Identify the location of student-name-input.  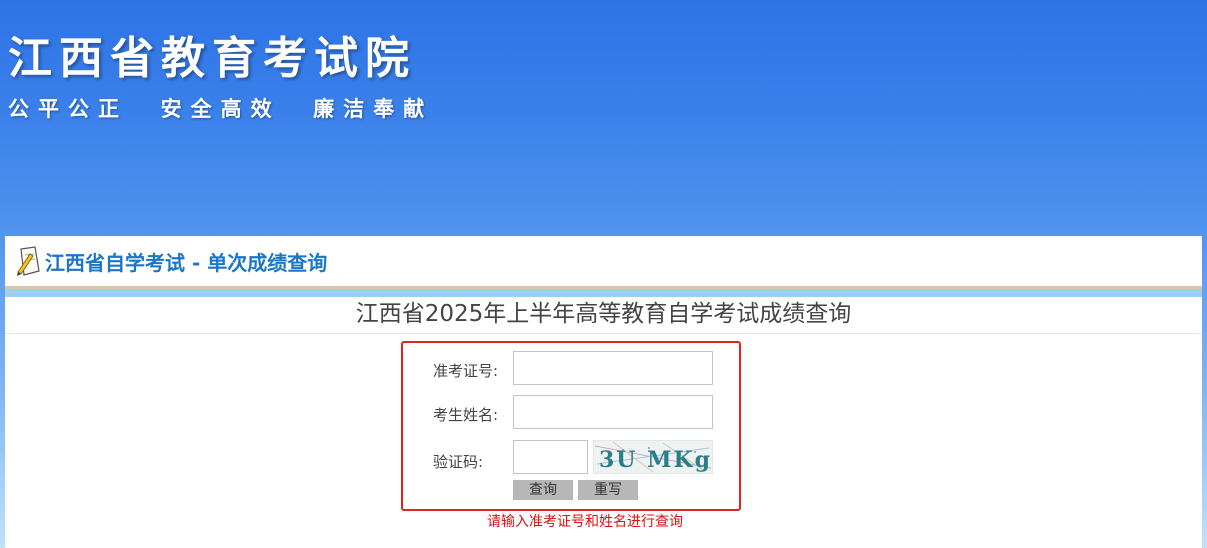
(613, 412).